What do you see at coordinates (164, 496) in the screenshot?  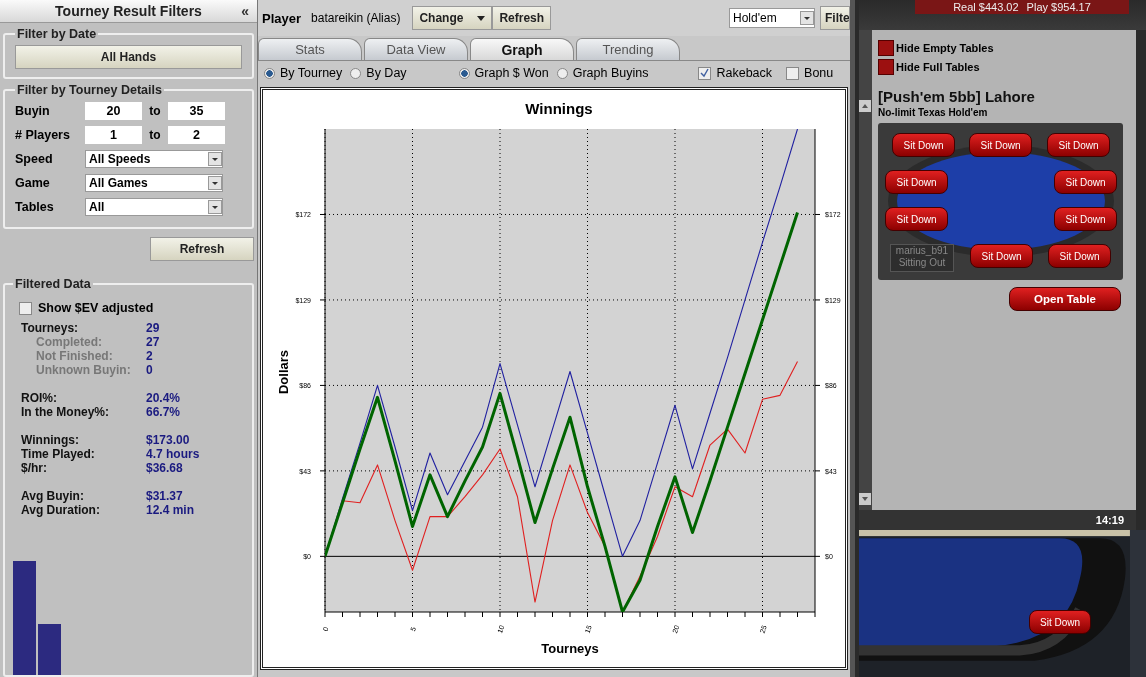 I see `stat-value: $31.37` at bounding box center [164, 496].